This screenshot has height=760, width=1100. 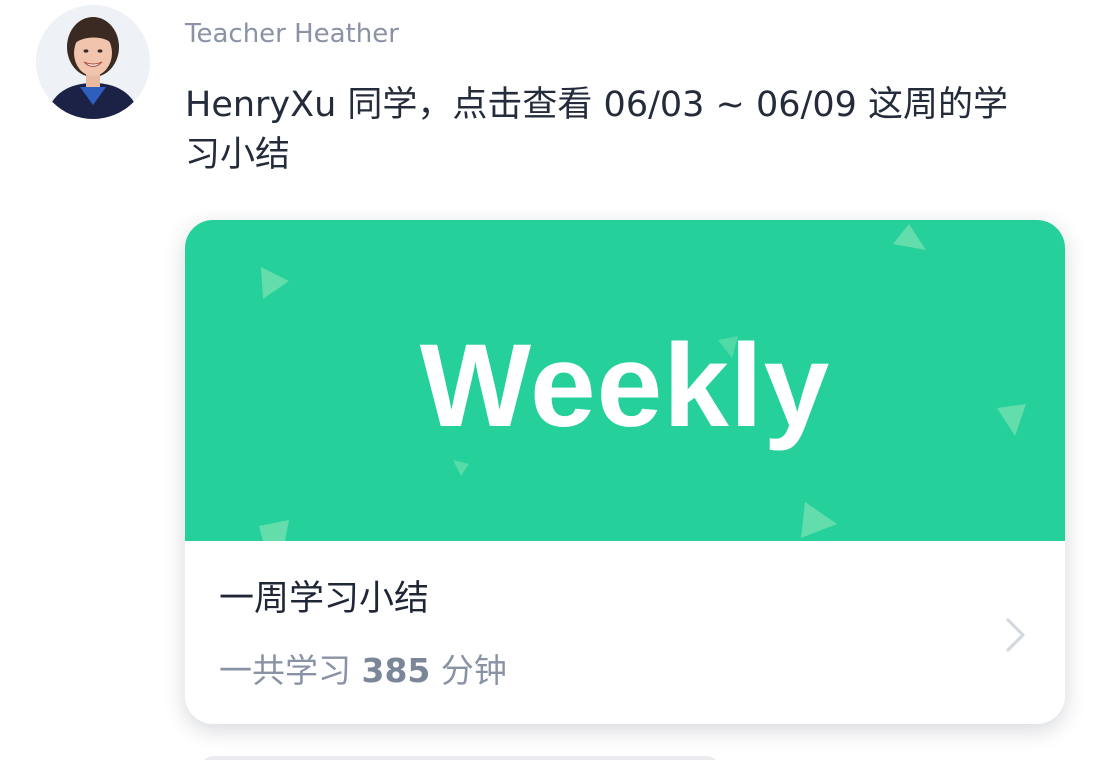 I want to click on sender-name: Teacher Heather, so click(x=292, y=34).